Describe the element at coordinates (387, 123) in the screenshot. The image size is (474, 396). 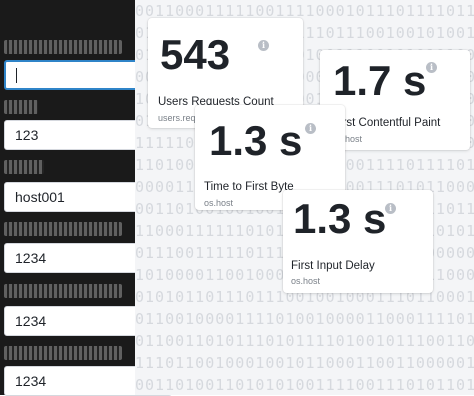
I see `metric-title: First Contentful Paint` at that location.